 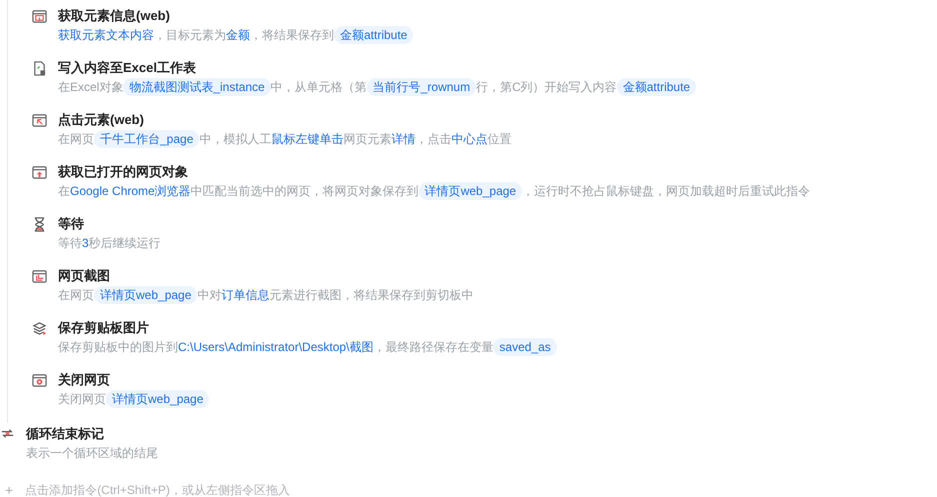 I want to click on step-title: 写入内容至Excel工作表, so click(x=377, y=68).